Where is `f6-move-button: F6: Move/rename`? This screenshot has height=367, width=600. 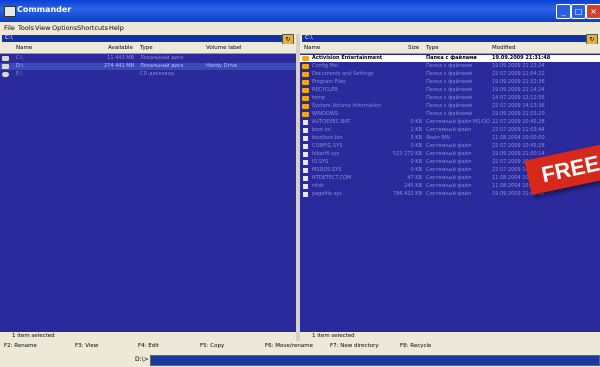 f6-move-button: F6: Move/rename is located at coordinates (289, 346).